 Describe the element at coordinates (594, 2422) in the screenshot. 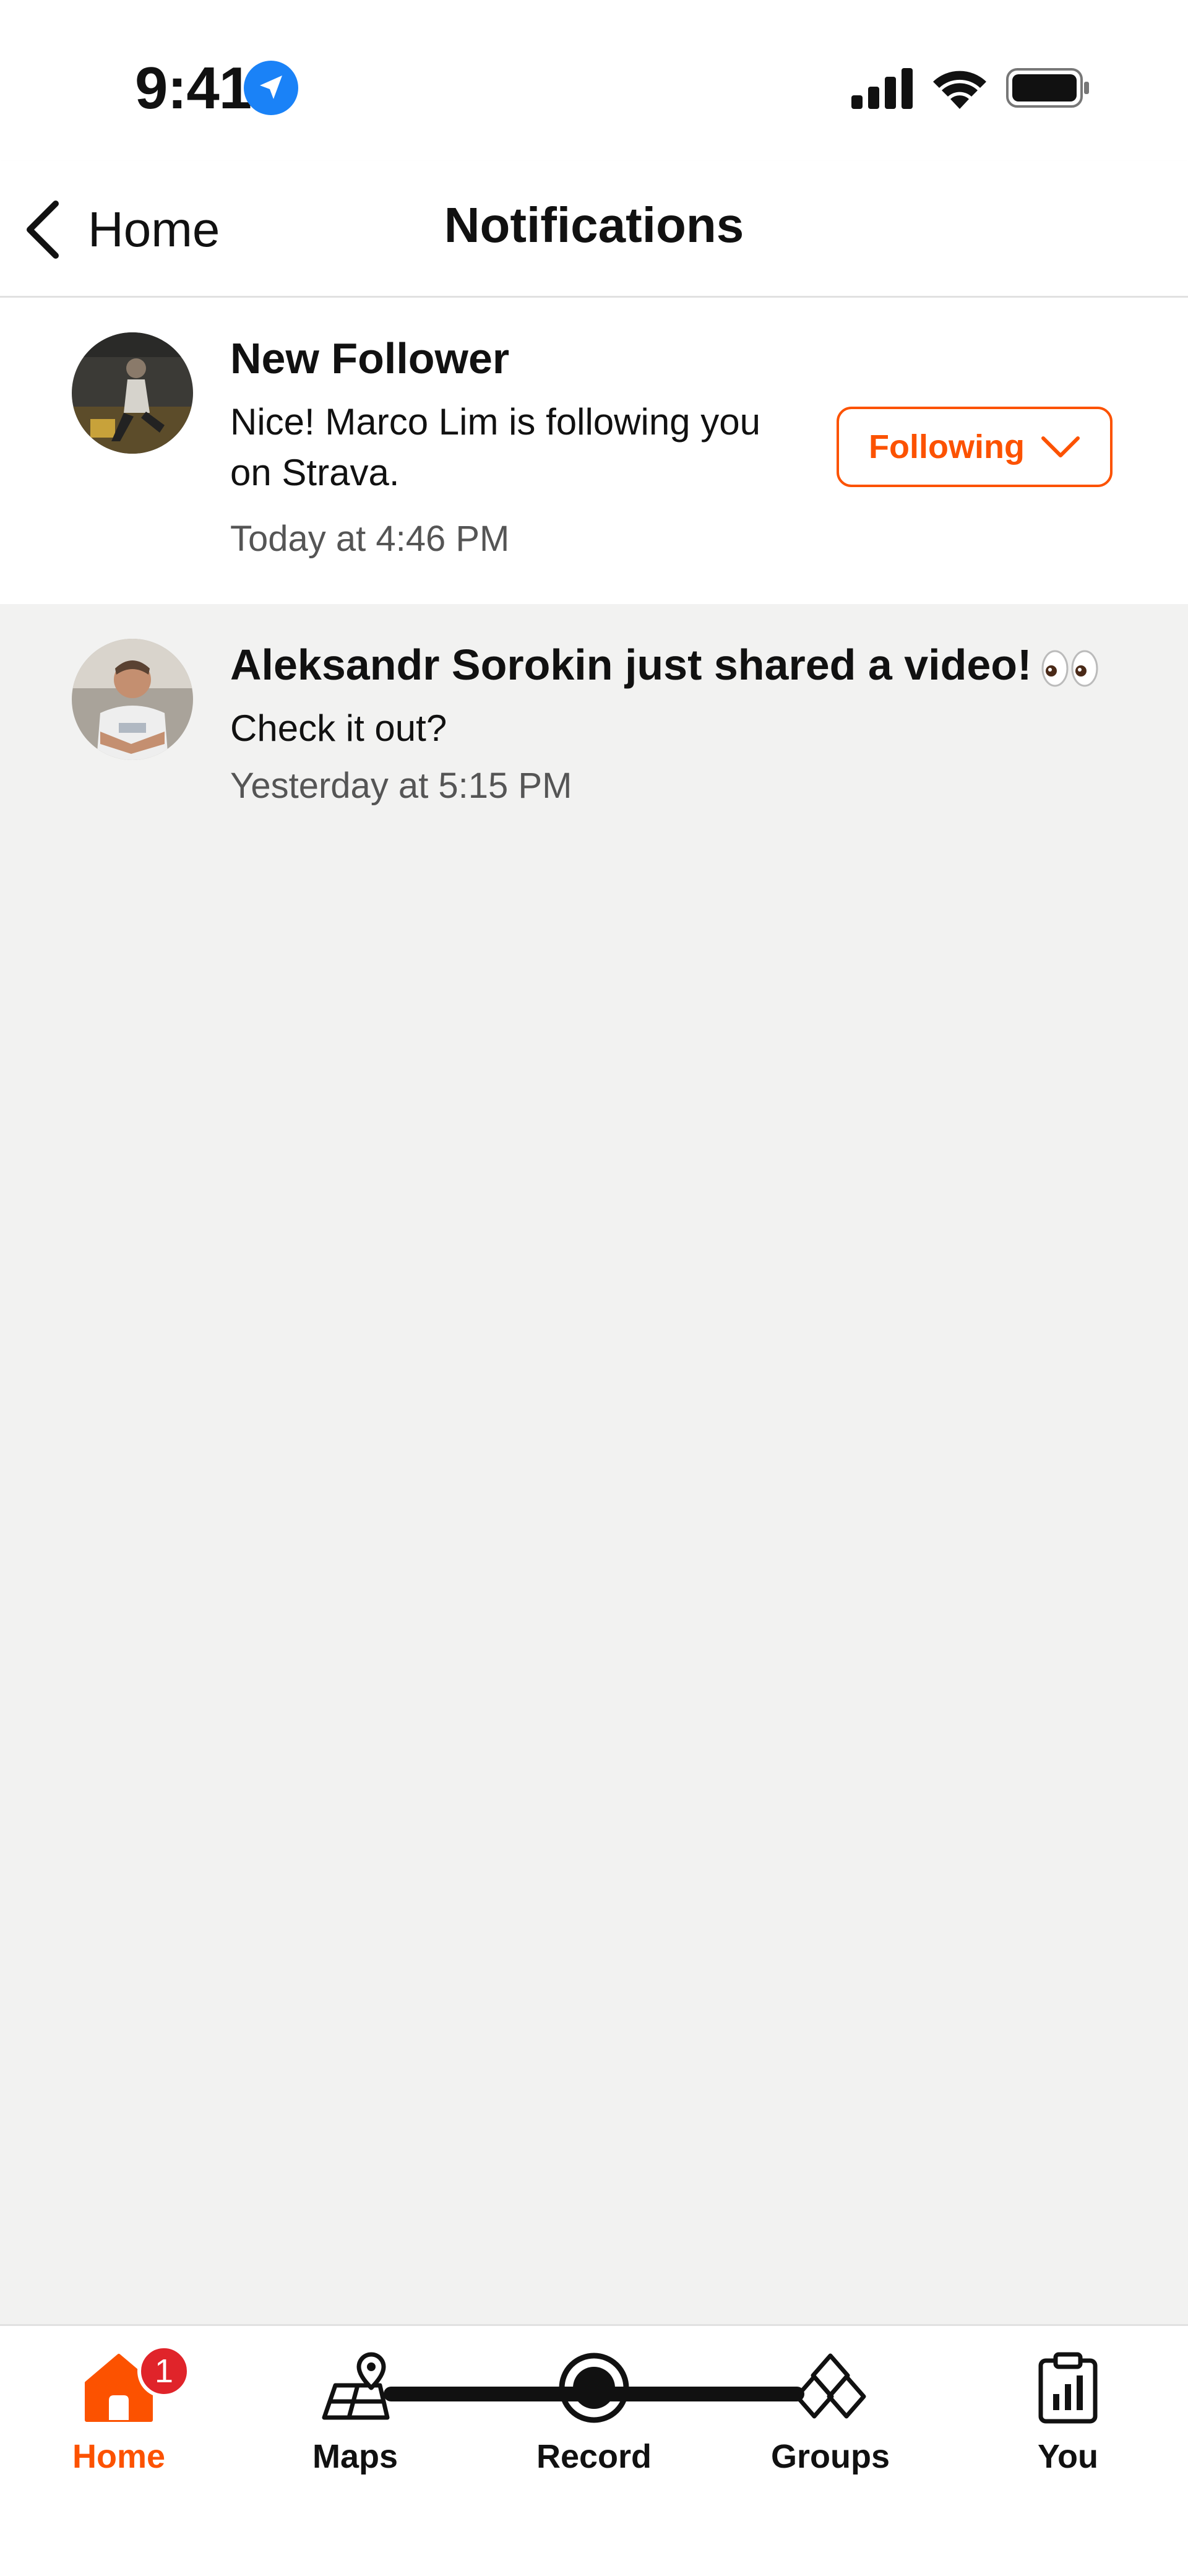

I see `tab-record: Record` at that location.